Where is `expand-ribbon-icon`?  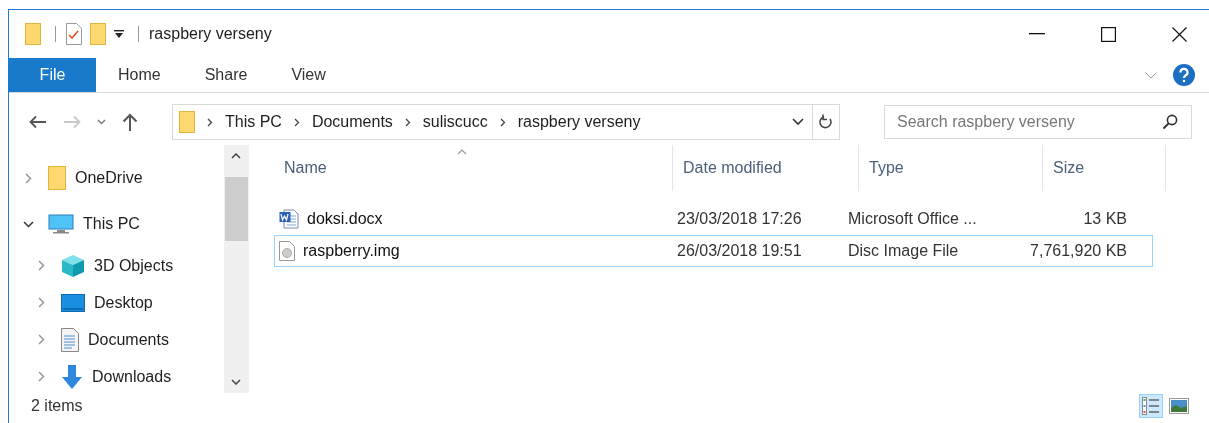
expand-ribbon-icon is located at coordinates (1151, 75).